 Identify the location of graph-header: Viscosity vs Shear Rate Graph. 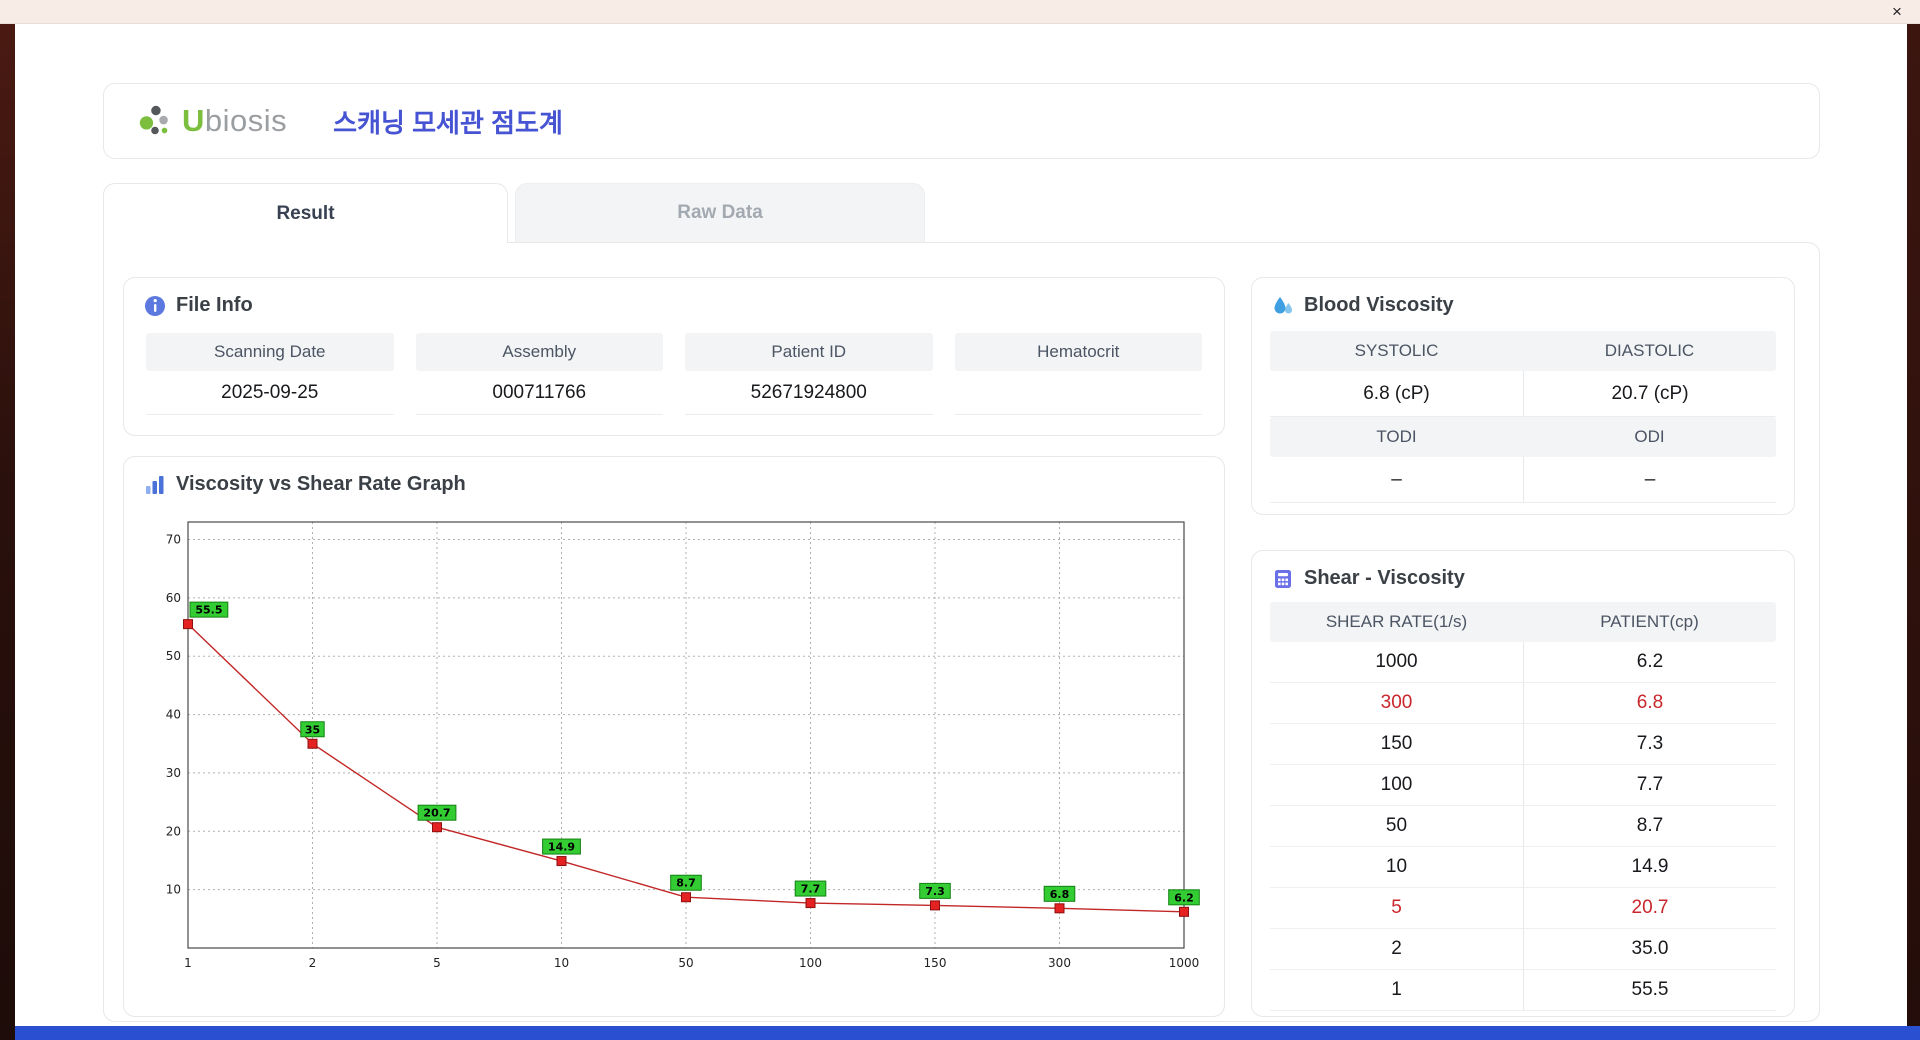
(674, 481).